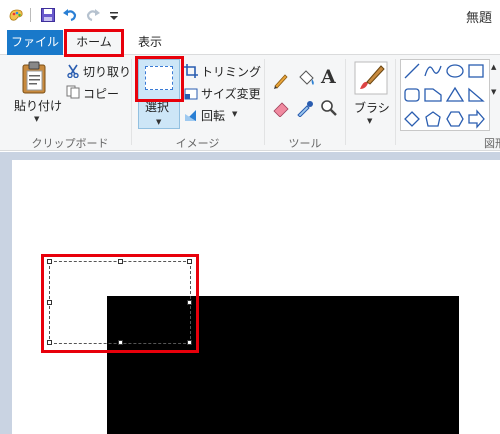 The width and height of the screenshot is (500, 434). What do you see at coordinates (191, 71) in the screenshot?
I see `crop-icon` at bounding box center [191, 71].